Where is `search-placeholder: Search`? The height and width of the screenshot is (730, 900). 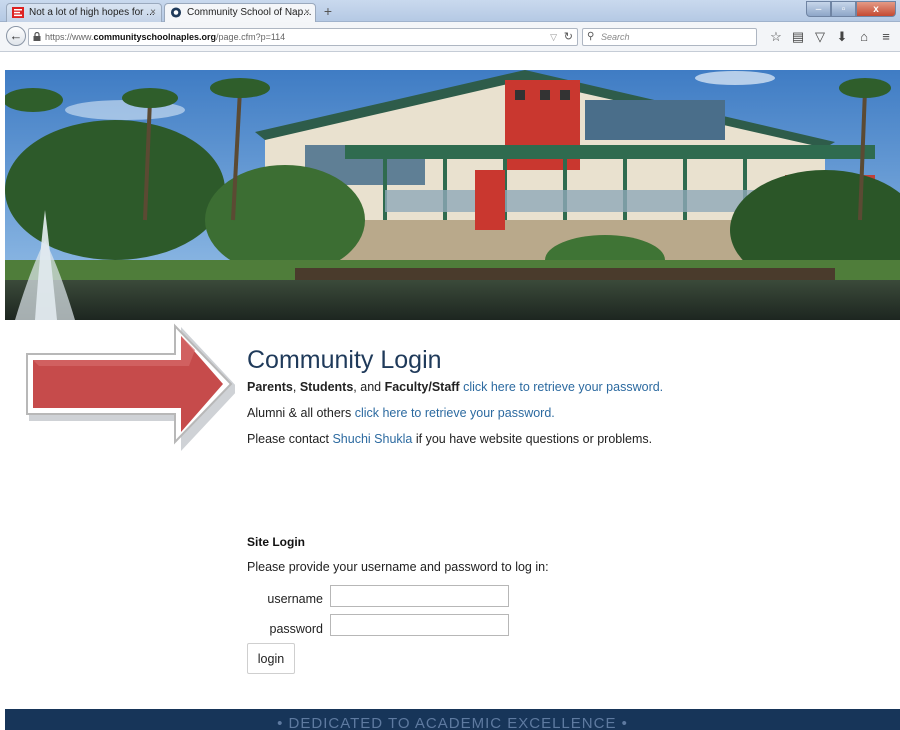 search-placeholder: Search is located at coordinates (615, 37).